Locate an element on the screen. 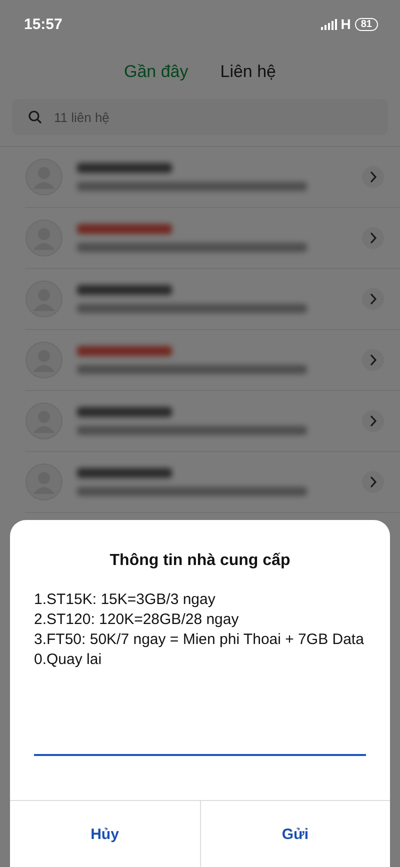 The width and height of the screenshot is (400, 867). dialog-title: Thông tin nhà cung cấp is located at coordinates (200, 561).